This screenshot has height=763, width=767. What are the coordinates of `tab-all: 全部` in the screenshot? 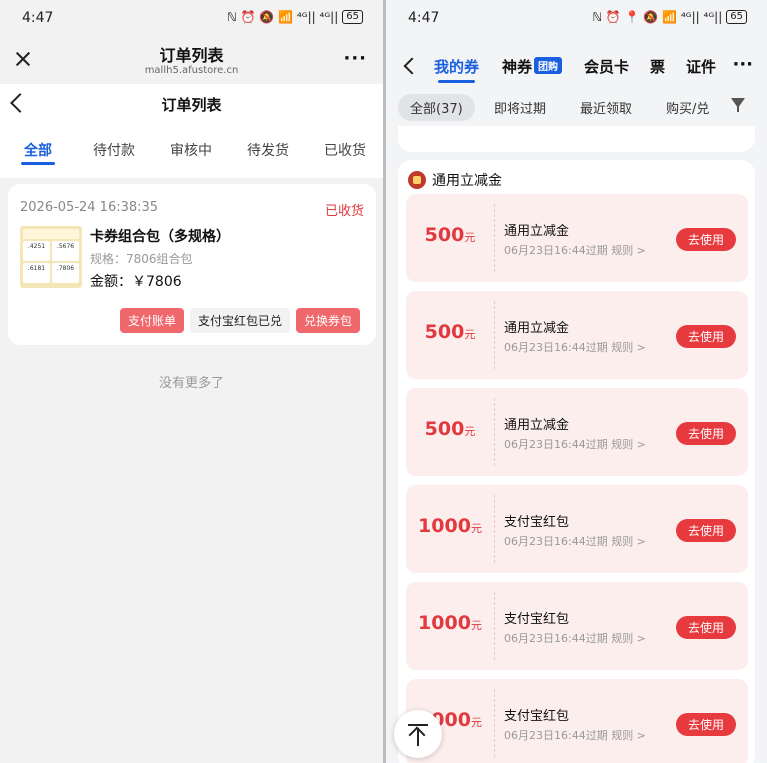 It's located at (38, 152).